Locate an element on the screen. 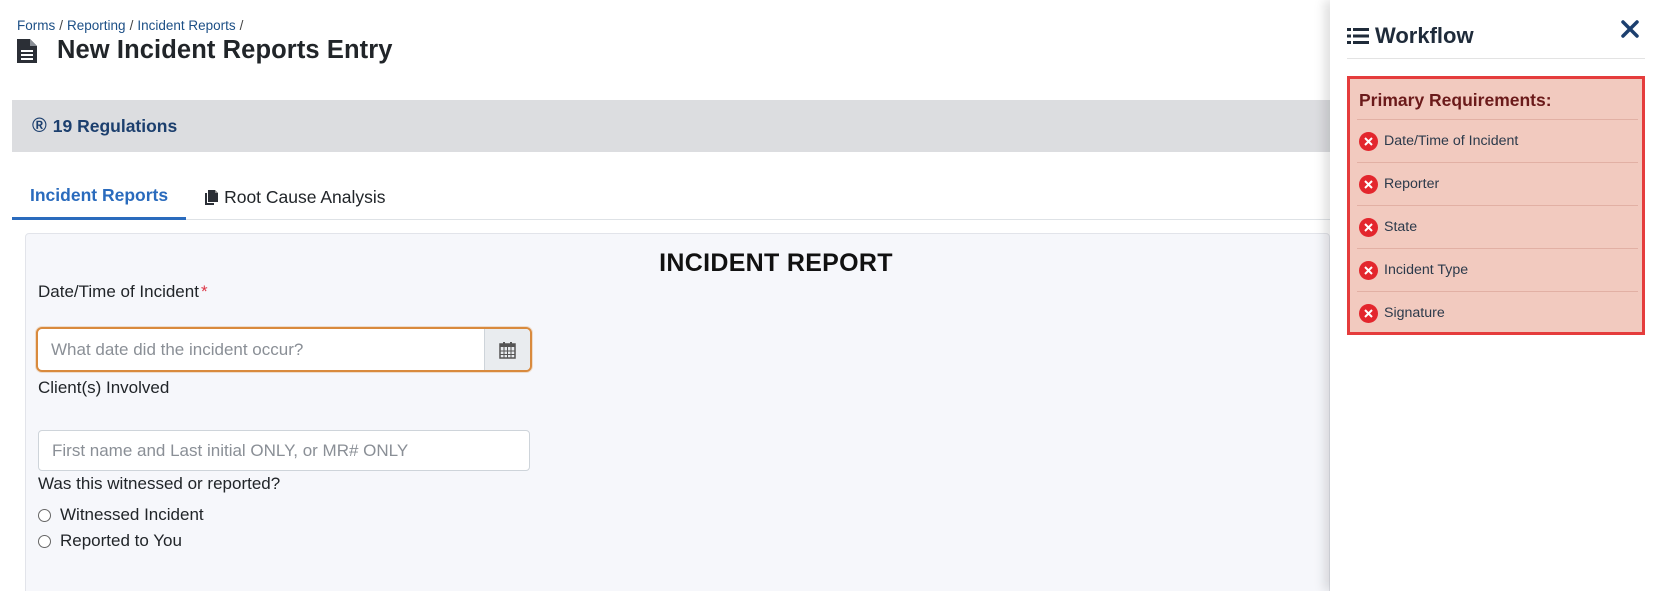  close-icon is located at coordinates (1630, 29).